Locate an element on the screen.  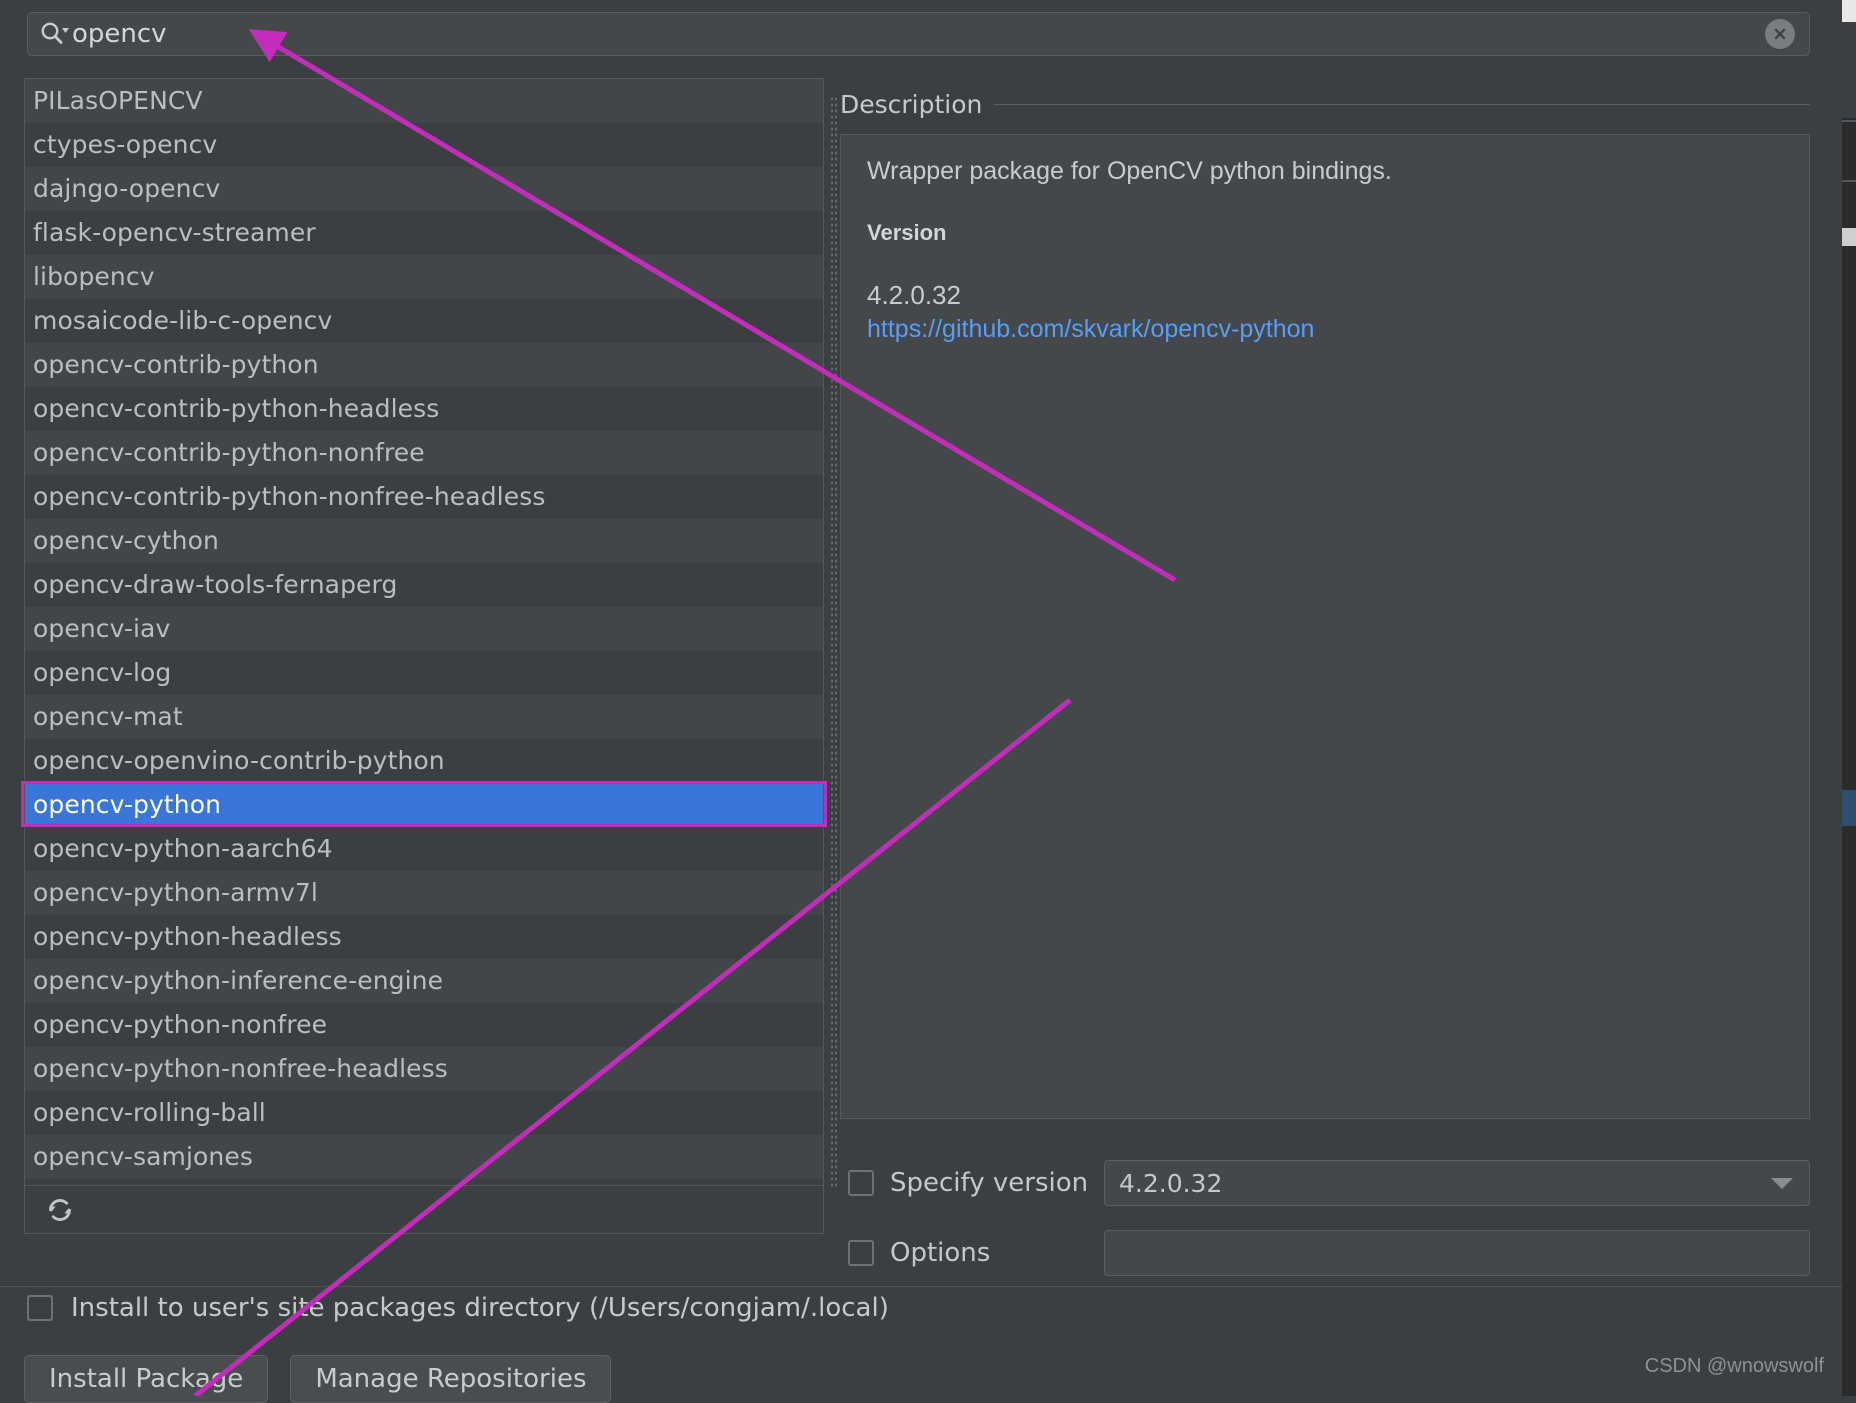
options-input is located at coordinates (1457, 1253).